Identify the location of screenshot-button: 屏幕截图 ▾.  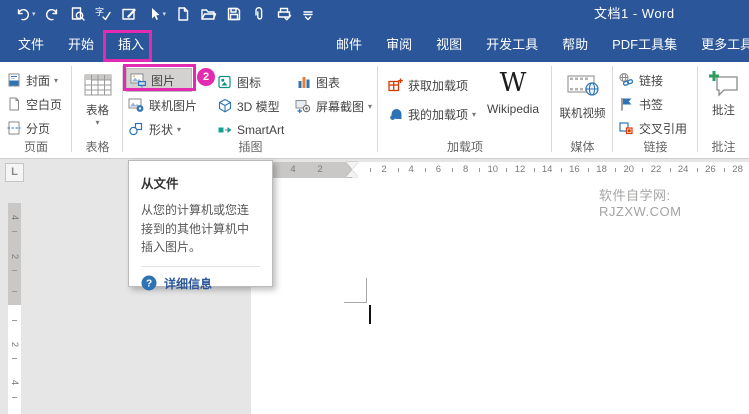
(334, 106).